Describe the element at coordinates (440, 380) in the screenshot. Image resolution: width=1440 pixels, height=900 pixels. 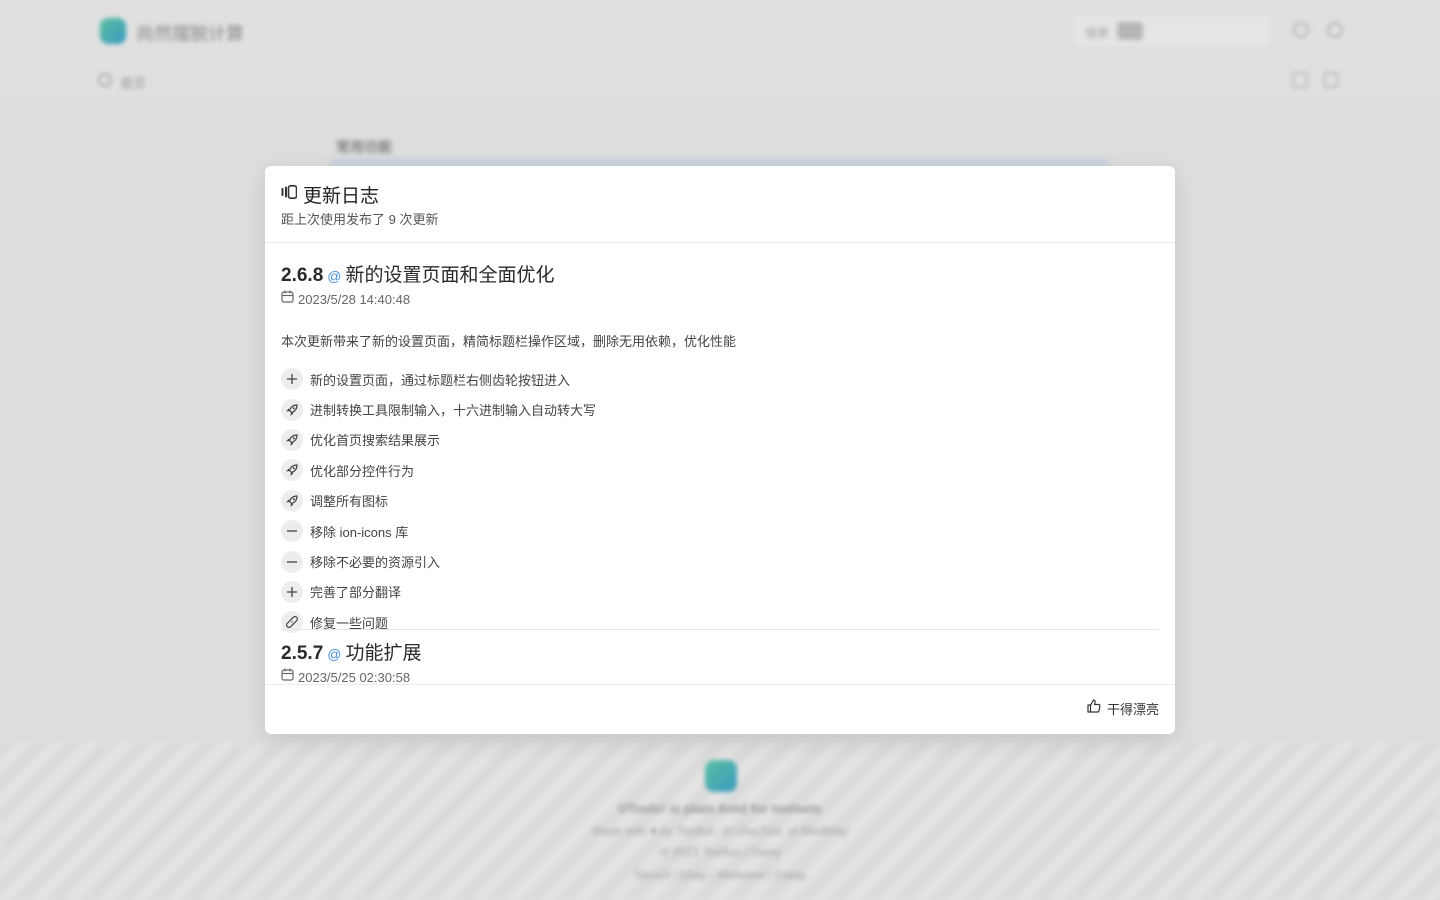
I see `item-text: 新的设置页面，通过标题栏右侧齿轮按钮进入` at that location.